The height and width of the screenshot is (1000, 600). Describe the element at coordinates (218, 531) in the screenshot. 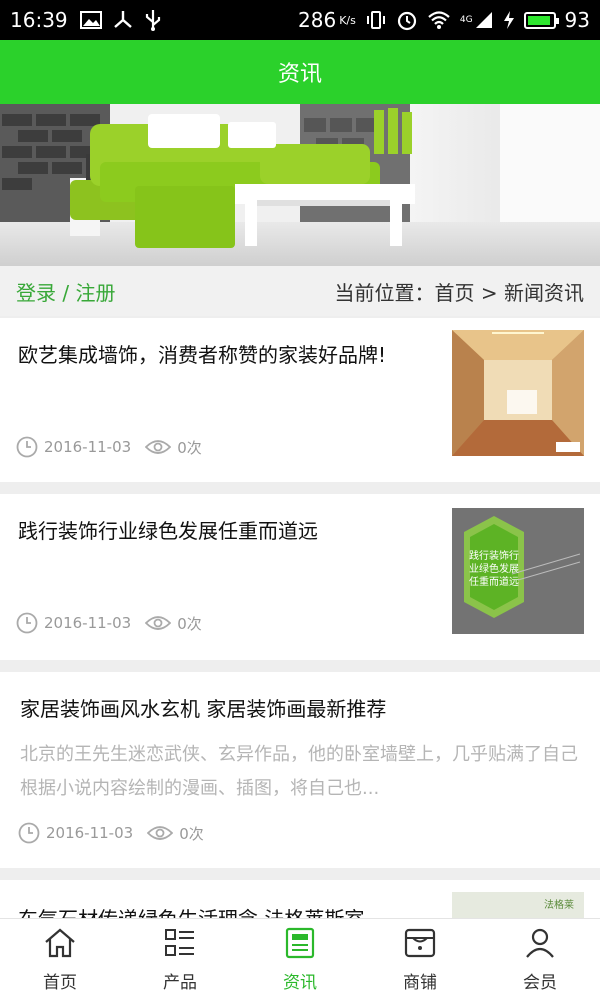

I see `news-title: 践行装饰行业绿色发展任重而道远` at that location.